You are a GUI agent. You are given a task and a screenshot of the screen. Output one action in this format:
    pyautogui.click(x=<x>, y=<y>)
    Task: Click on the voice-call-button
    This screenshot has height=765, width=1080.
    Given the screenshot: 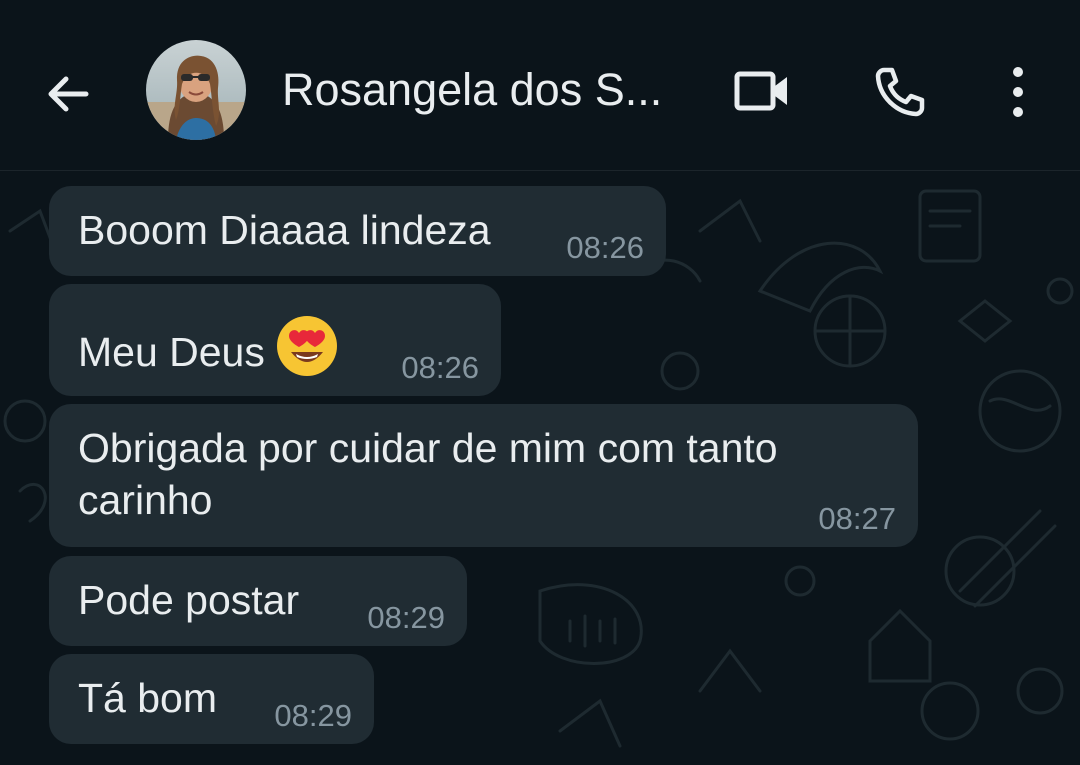 What is the action you would take?
    pyautogui.click(x=900, y=92)
    